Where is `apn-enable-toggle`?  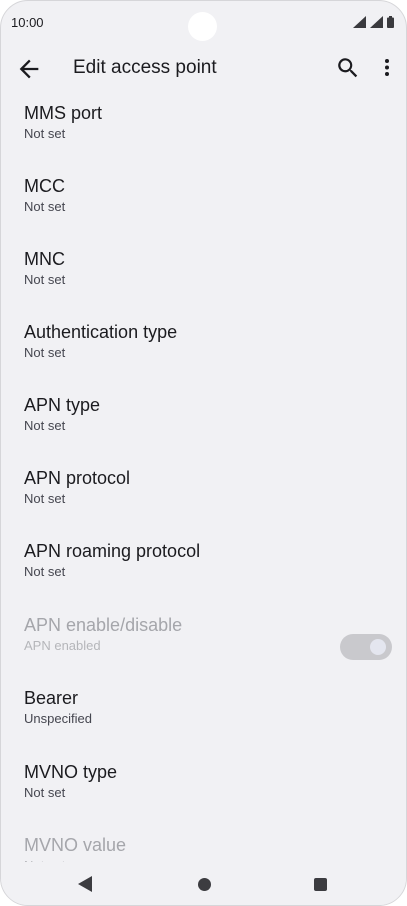 apn-enable-toggle is located at coordinates (366, 647).